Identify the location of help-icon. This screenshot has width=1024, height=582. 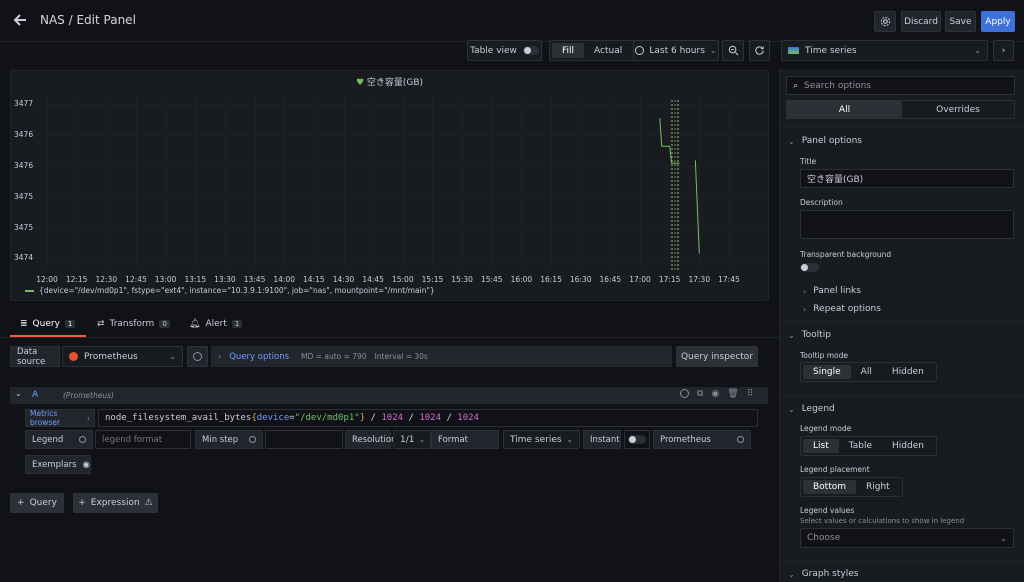
(684, 393).